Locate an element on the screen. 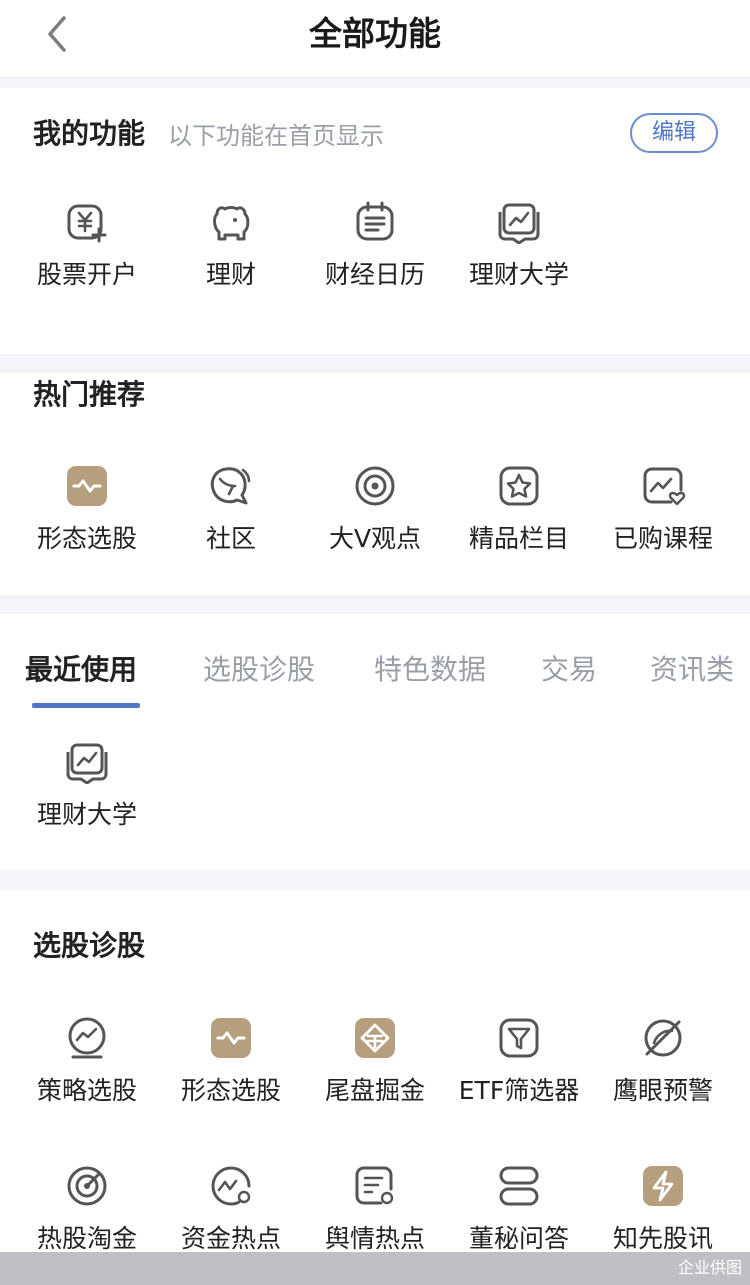 This screenshot has width=750, height=1285. stock-item-label: 鹰眼预警 is located at coordinates (662, 1090).